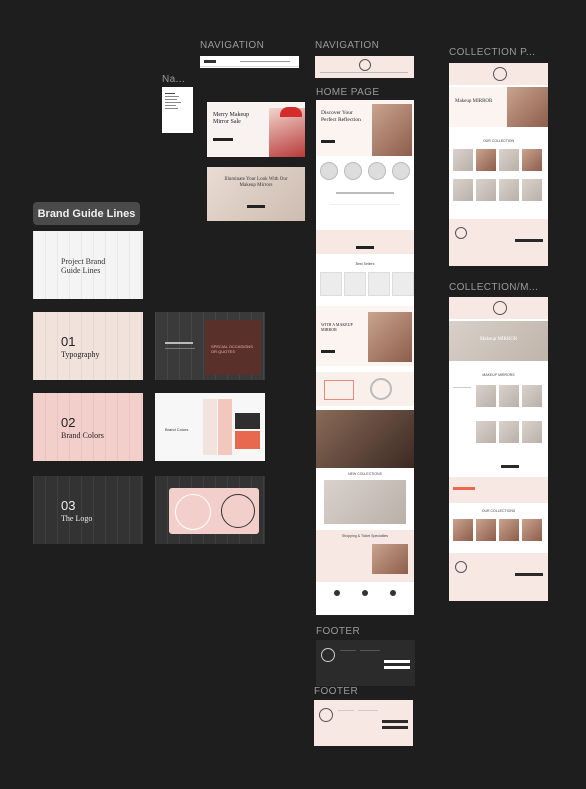  Describe the element at coordinates (223, 139) in the screenshot. I see `banner-merry-button` at that location.